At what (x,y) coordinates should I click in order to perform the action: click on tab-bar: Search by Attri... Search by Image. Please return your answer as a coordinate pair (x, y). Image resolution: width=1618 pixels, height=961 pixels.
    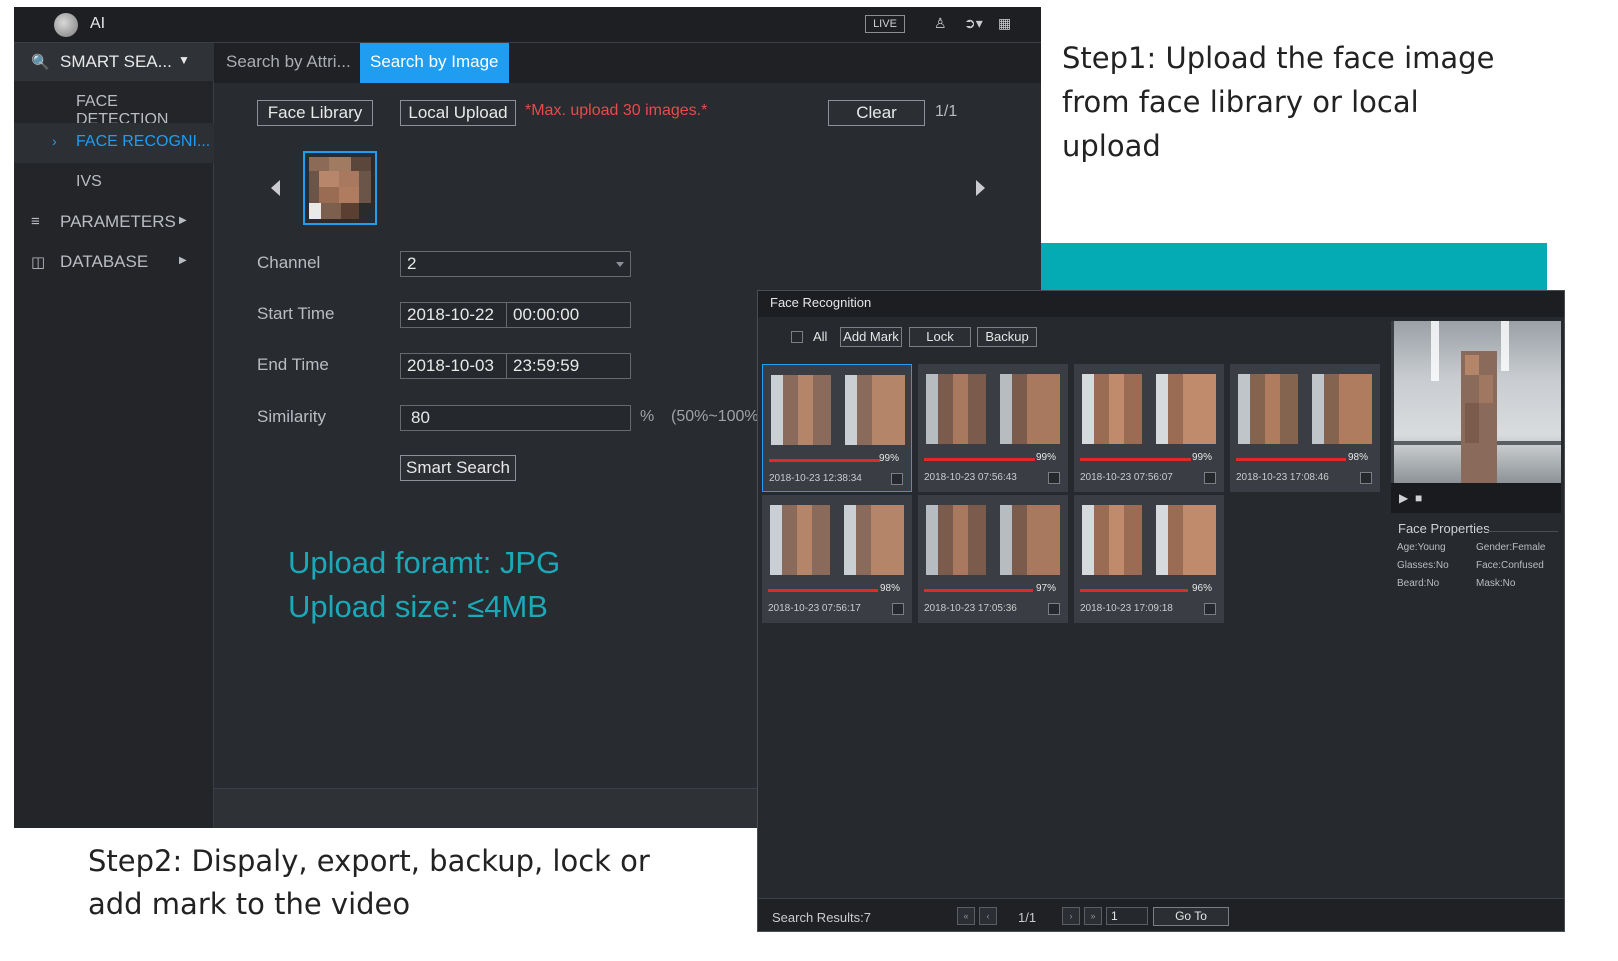
    Looking at the image, I should click on (627, 63).